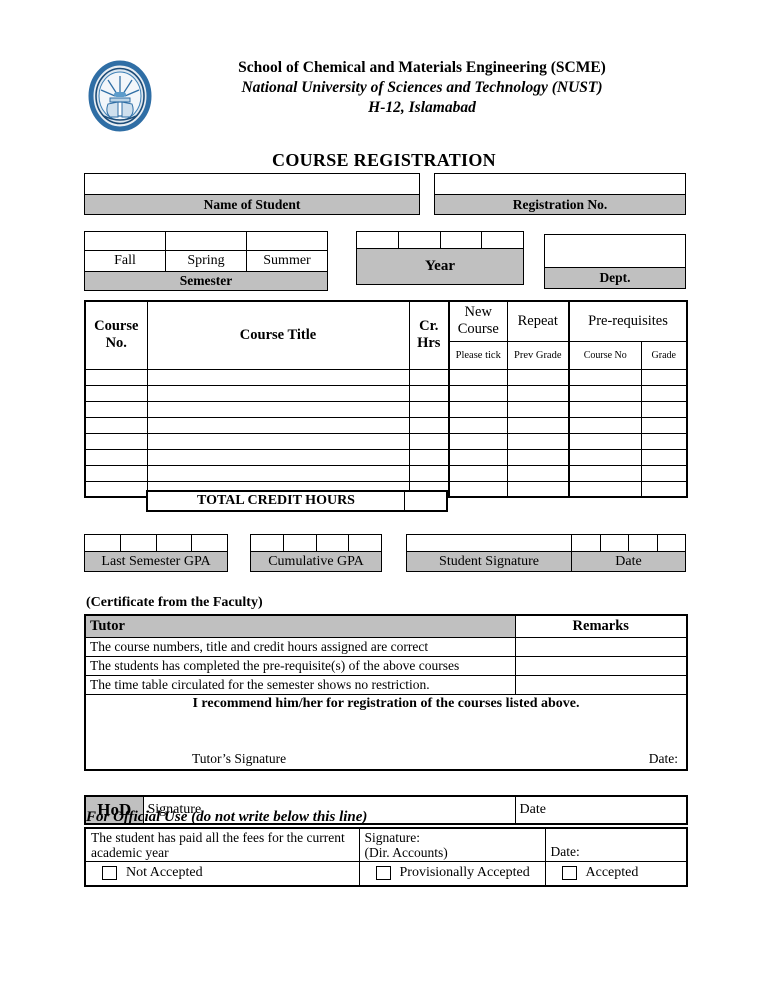 The height and width of the screenshot is (994, 768). What do you see at coordinates (125, 261) in the screenshot?
I see `semester-option-fall: Fall` at bounding box center [125, 261].